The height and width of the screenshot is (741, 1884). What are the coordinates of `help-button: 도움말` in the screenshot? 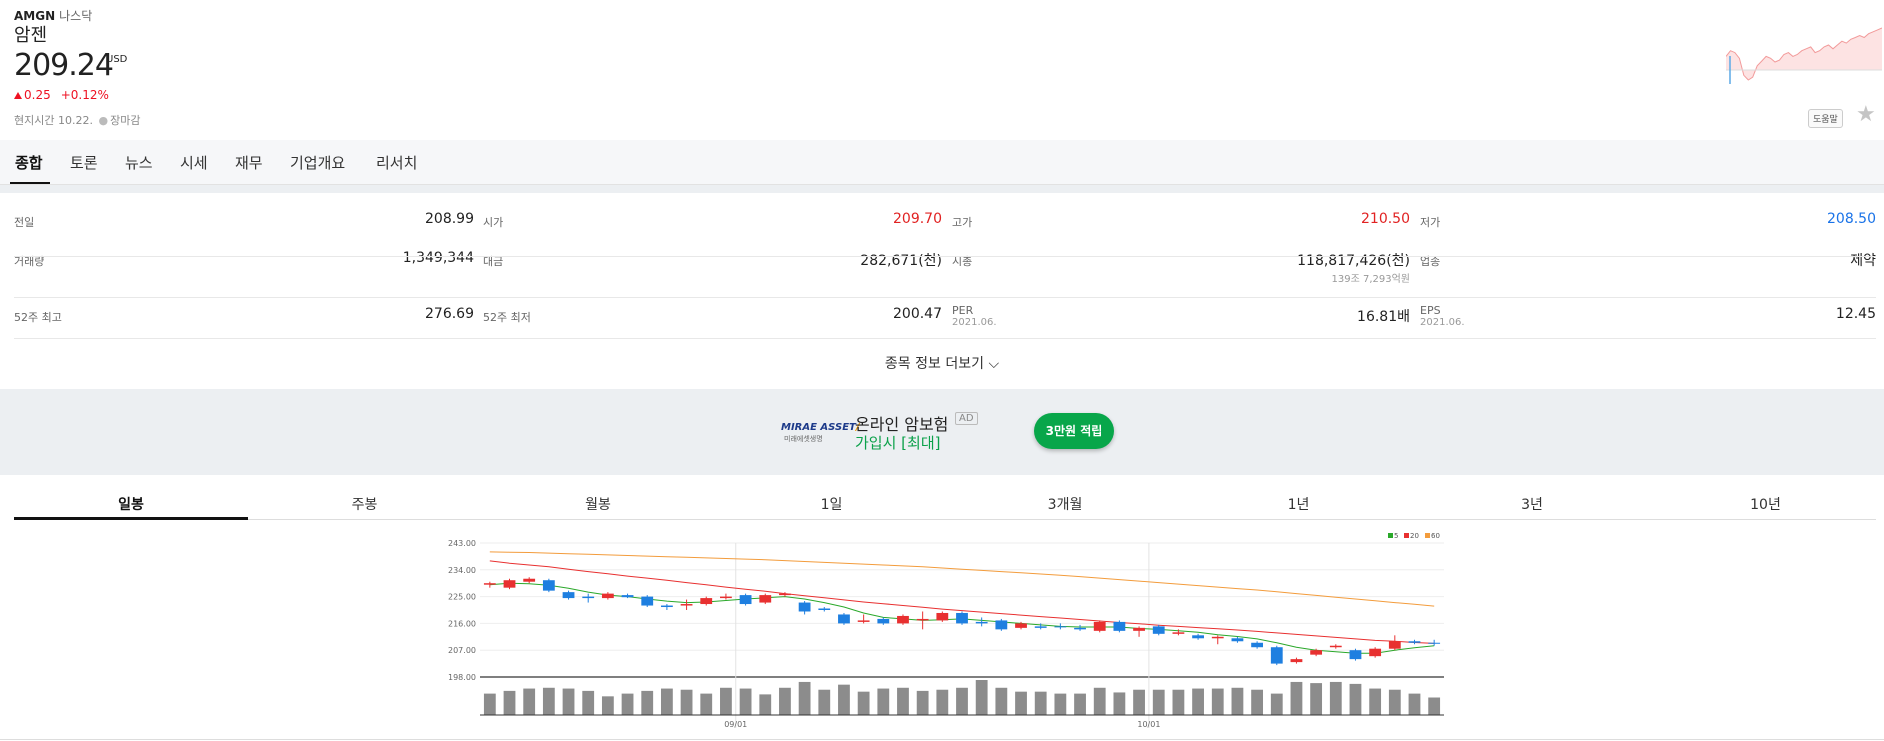 It's located at (1825, 118).